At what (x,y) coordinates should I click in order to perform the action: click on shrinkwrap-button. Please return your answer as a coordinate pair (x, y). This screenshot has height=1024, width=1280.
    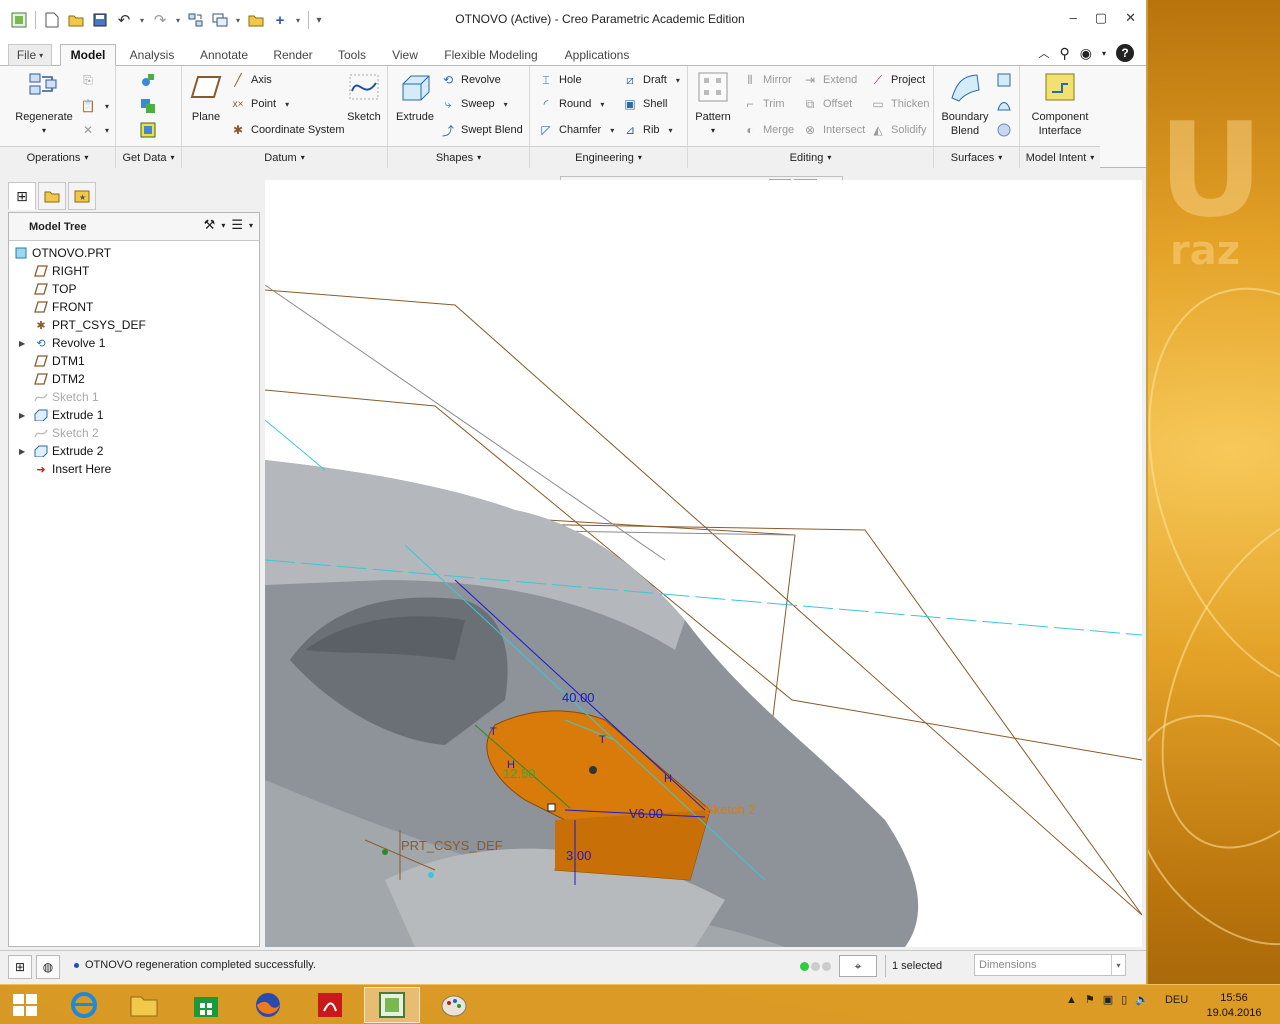
    Looking at the image, I should click on (148, 130).